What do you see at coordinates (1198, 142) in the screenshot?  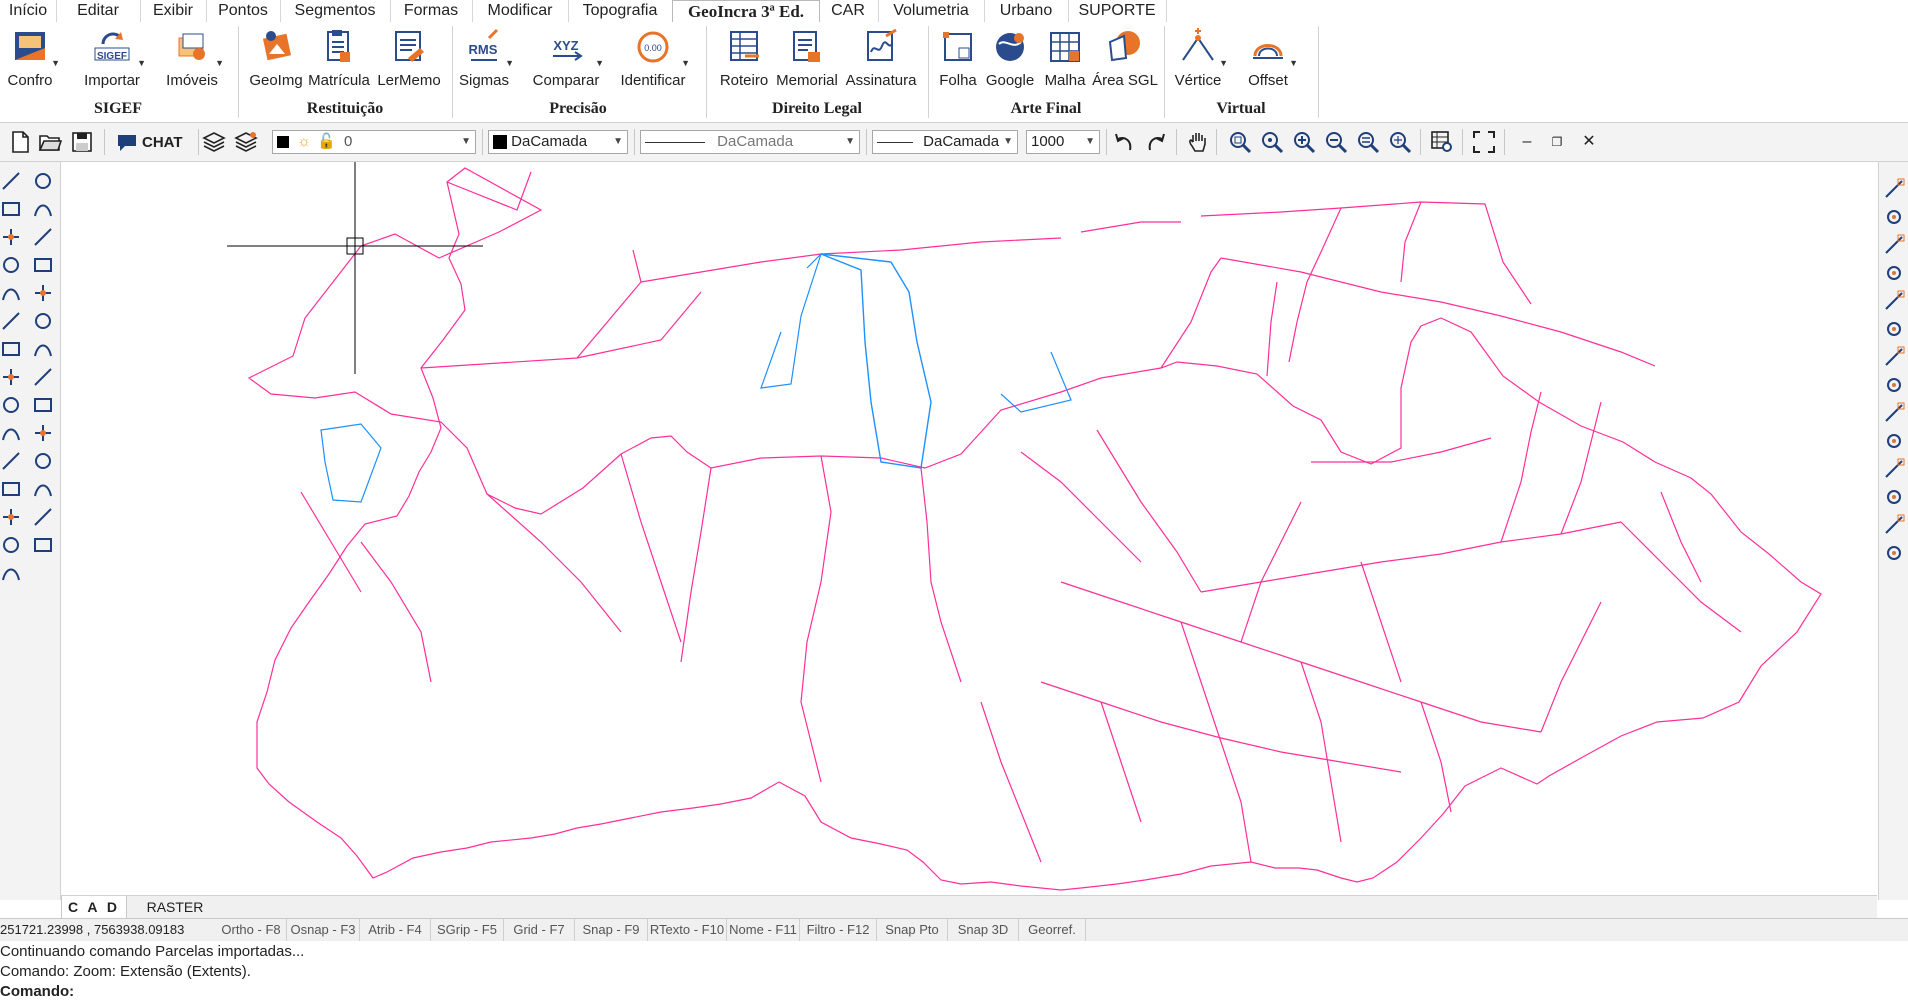 I see `pan-hand-icon` at bounding box center [1198, 142].